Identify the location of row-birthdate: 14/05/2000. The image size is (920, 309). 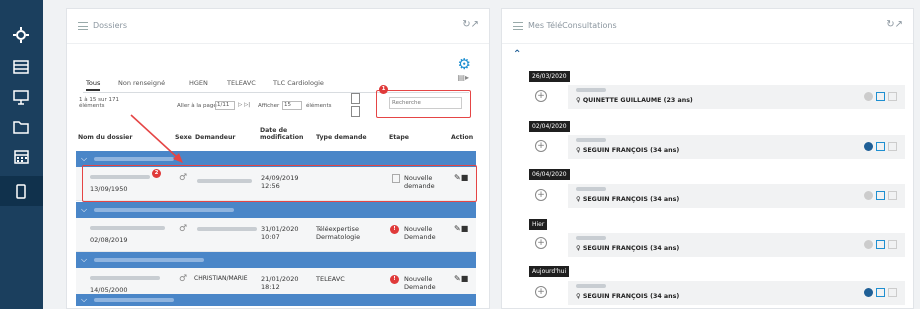
(109, 290).